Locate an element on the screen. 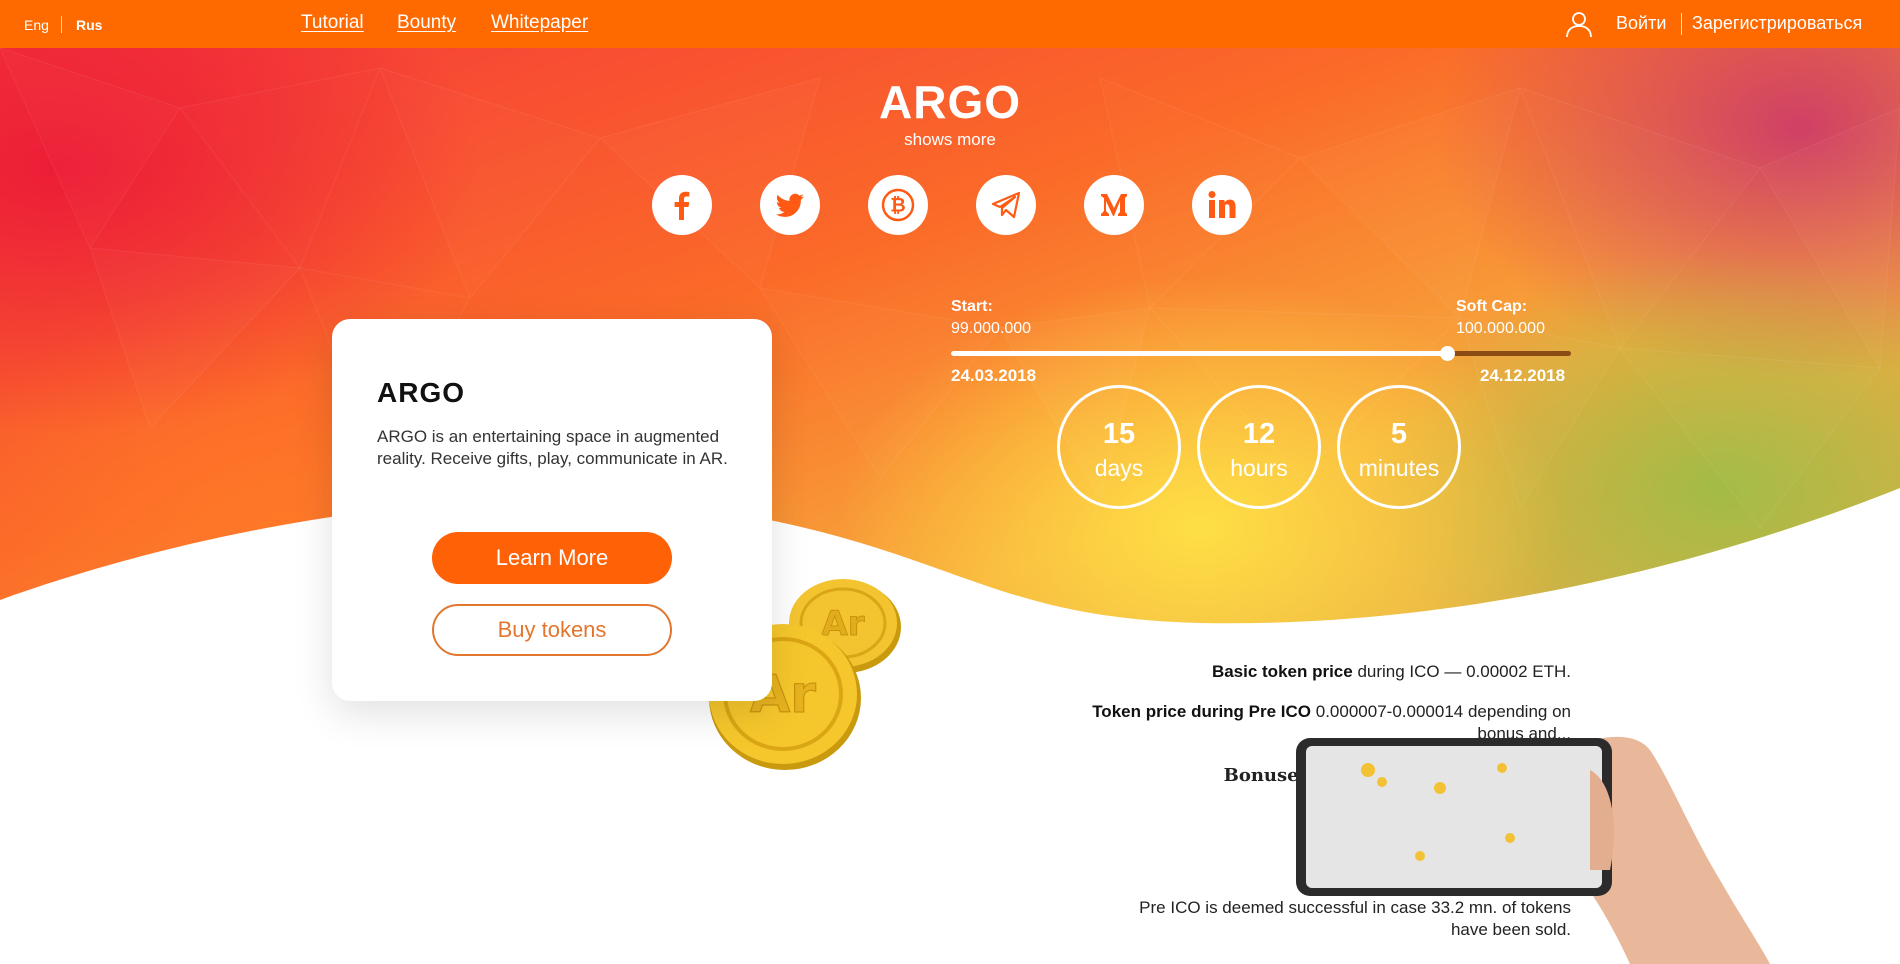 The height and width of the screenshot is (964, 1900). start-value: 99.000.000 is located at coordinates (991, 328).